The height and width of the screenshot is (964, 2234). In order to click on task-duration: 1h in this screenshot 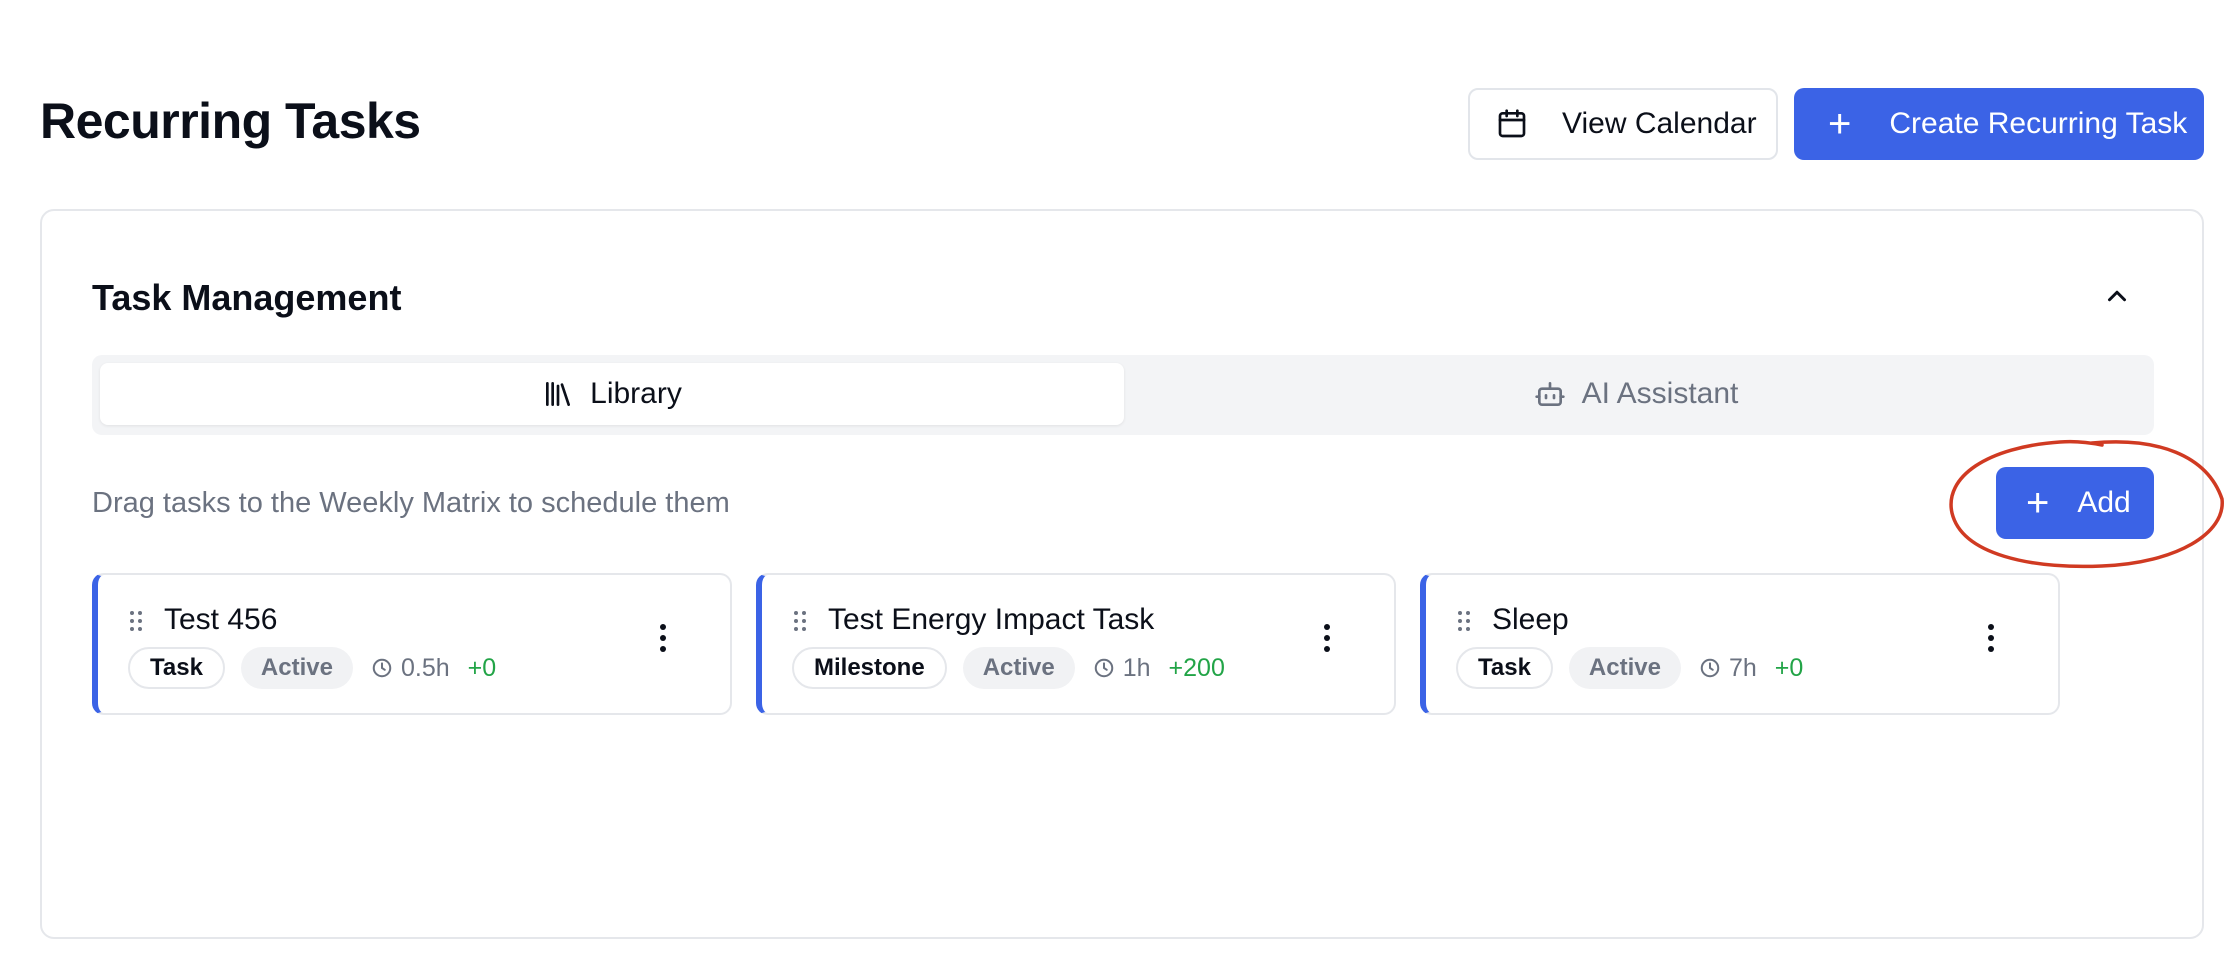, I will do `click(1136, 667)`.